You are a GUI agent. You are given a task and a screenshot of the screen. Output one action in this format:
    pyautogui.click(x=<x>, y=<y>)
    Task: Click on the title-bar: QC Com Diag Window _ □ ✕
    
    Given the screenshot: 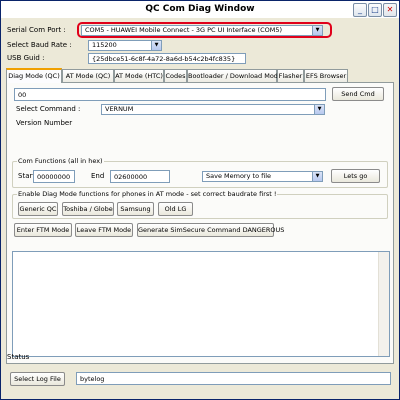 What is the action you would take?
    pyautogui.click(x=200, y=9)
    